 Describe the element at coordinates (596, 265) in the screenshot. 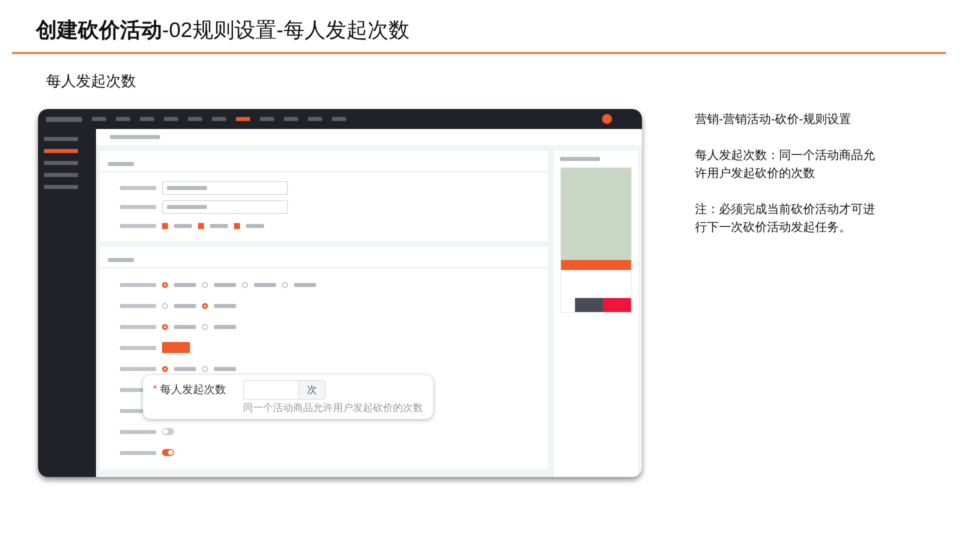

I see `promo-banner` at that location.